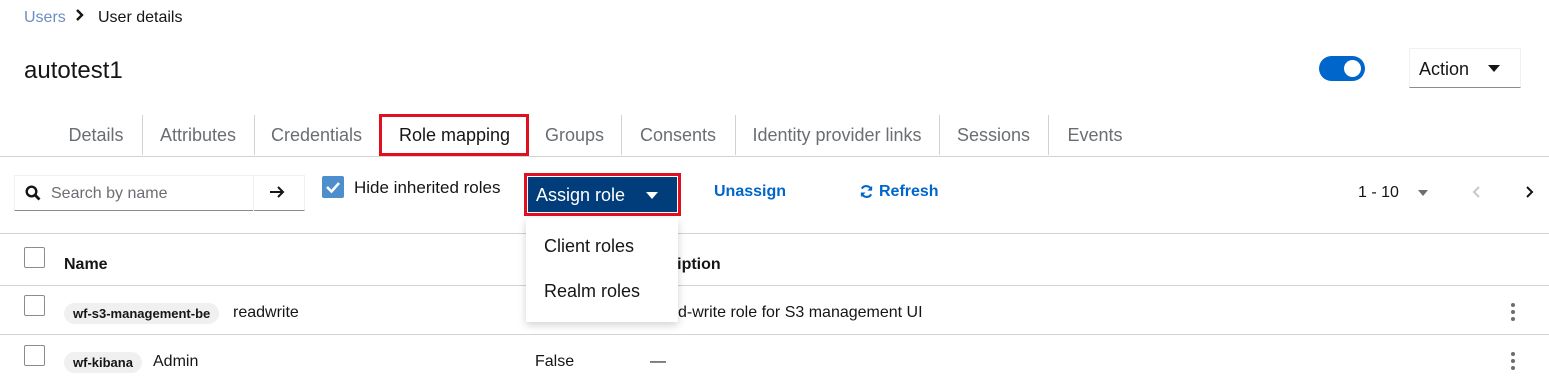 This screenshot has height=382, width=1549. Describe the element at coordinates (1342, 68) in the screenshot. I see `user-enabled-toggle` at that location.